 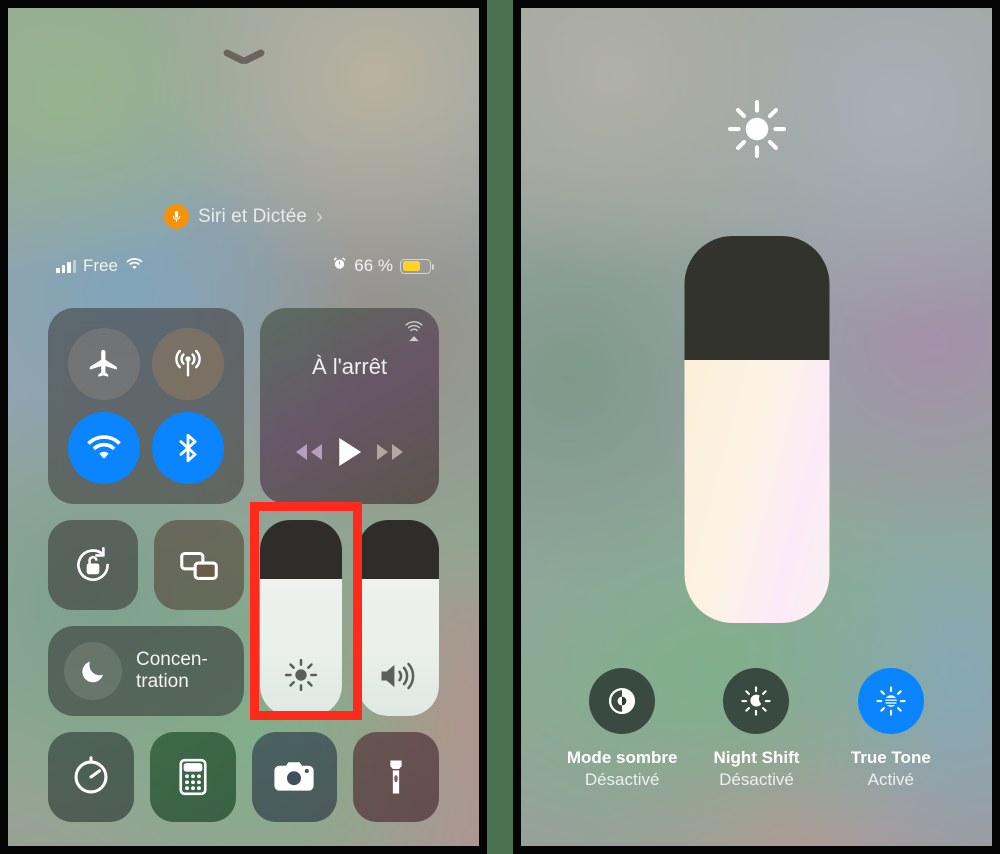 I want to click on brightness-slider, so click(x=301, y=618).